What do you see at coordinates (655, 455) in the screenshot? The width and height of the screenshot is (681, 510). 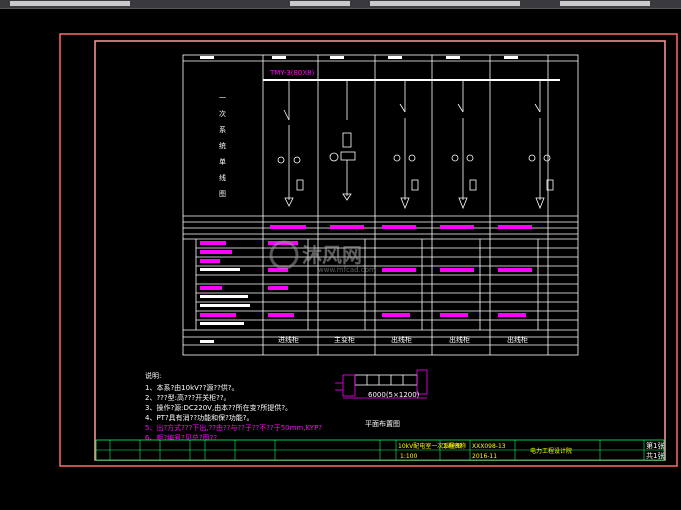 I see `tb-total: 共1张` at bounding box center [655, 455].